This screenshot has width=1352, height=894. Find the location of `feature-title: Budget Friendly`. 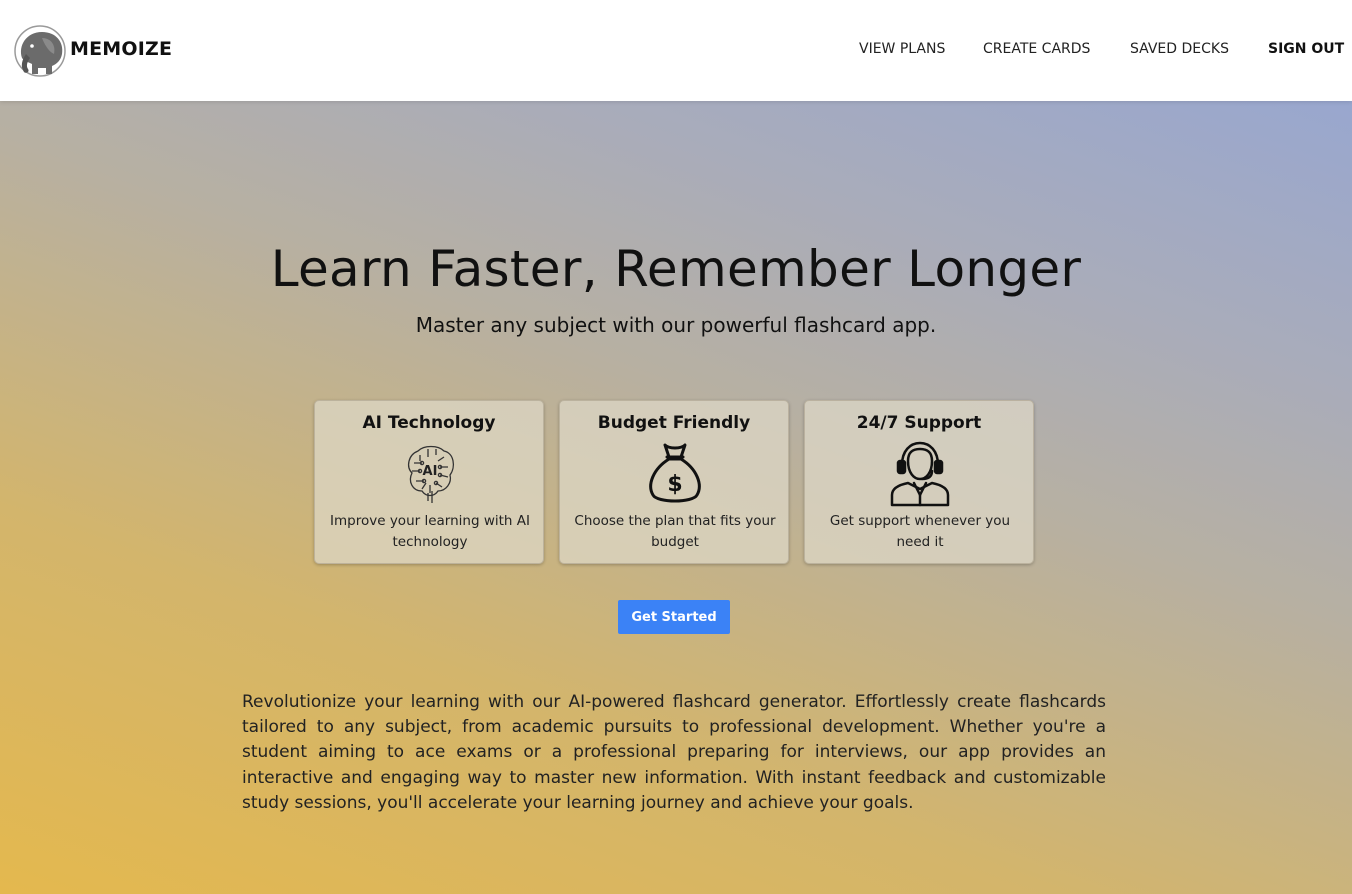

feature-title: Budget Friendly is located at coordinates (674, 423).